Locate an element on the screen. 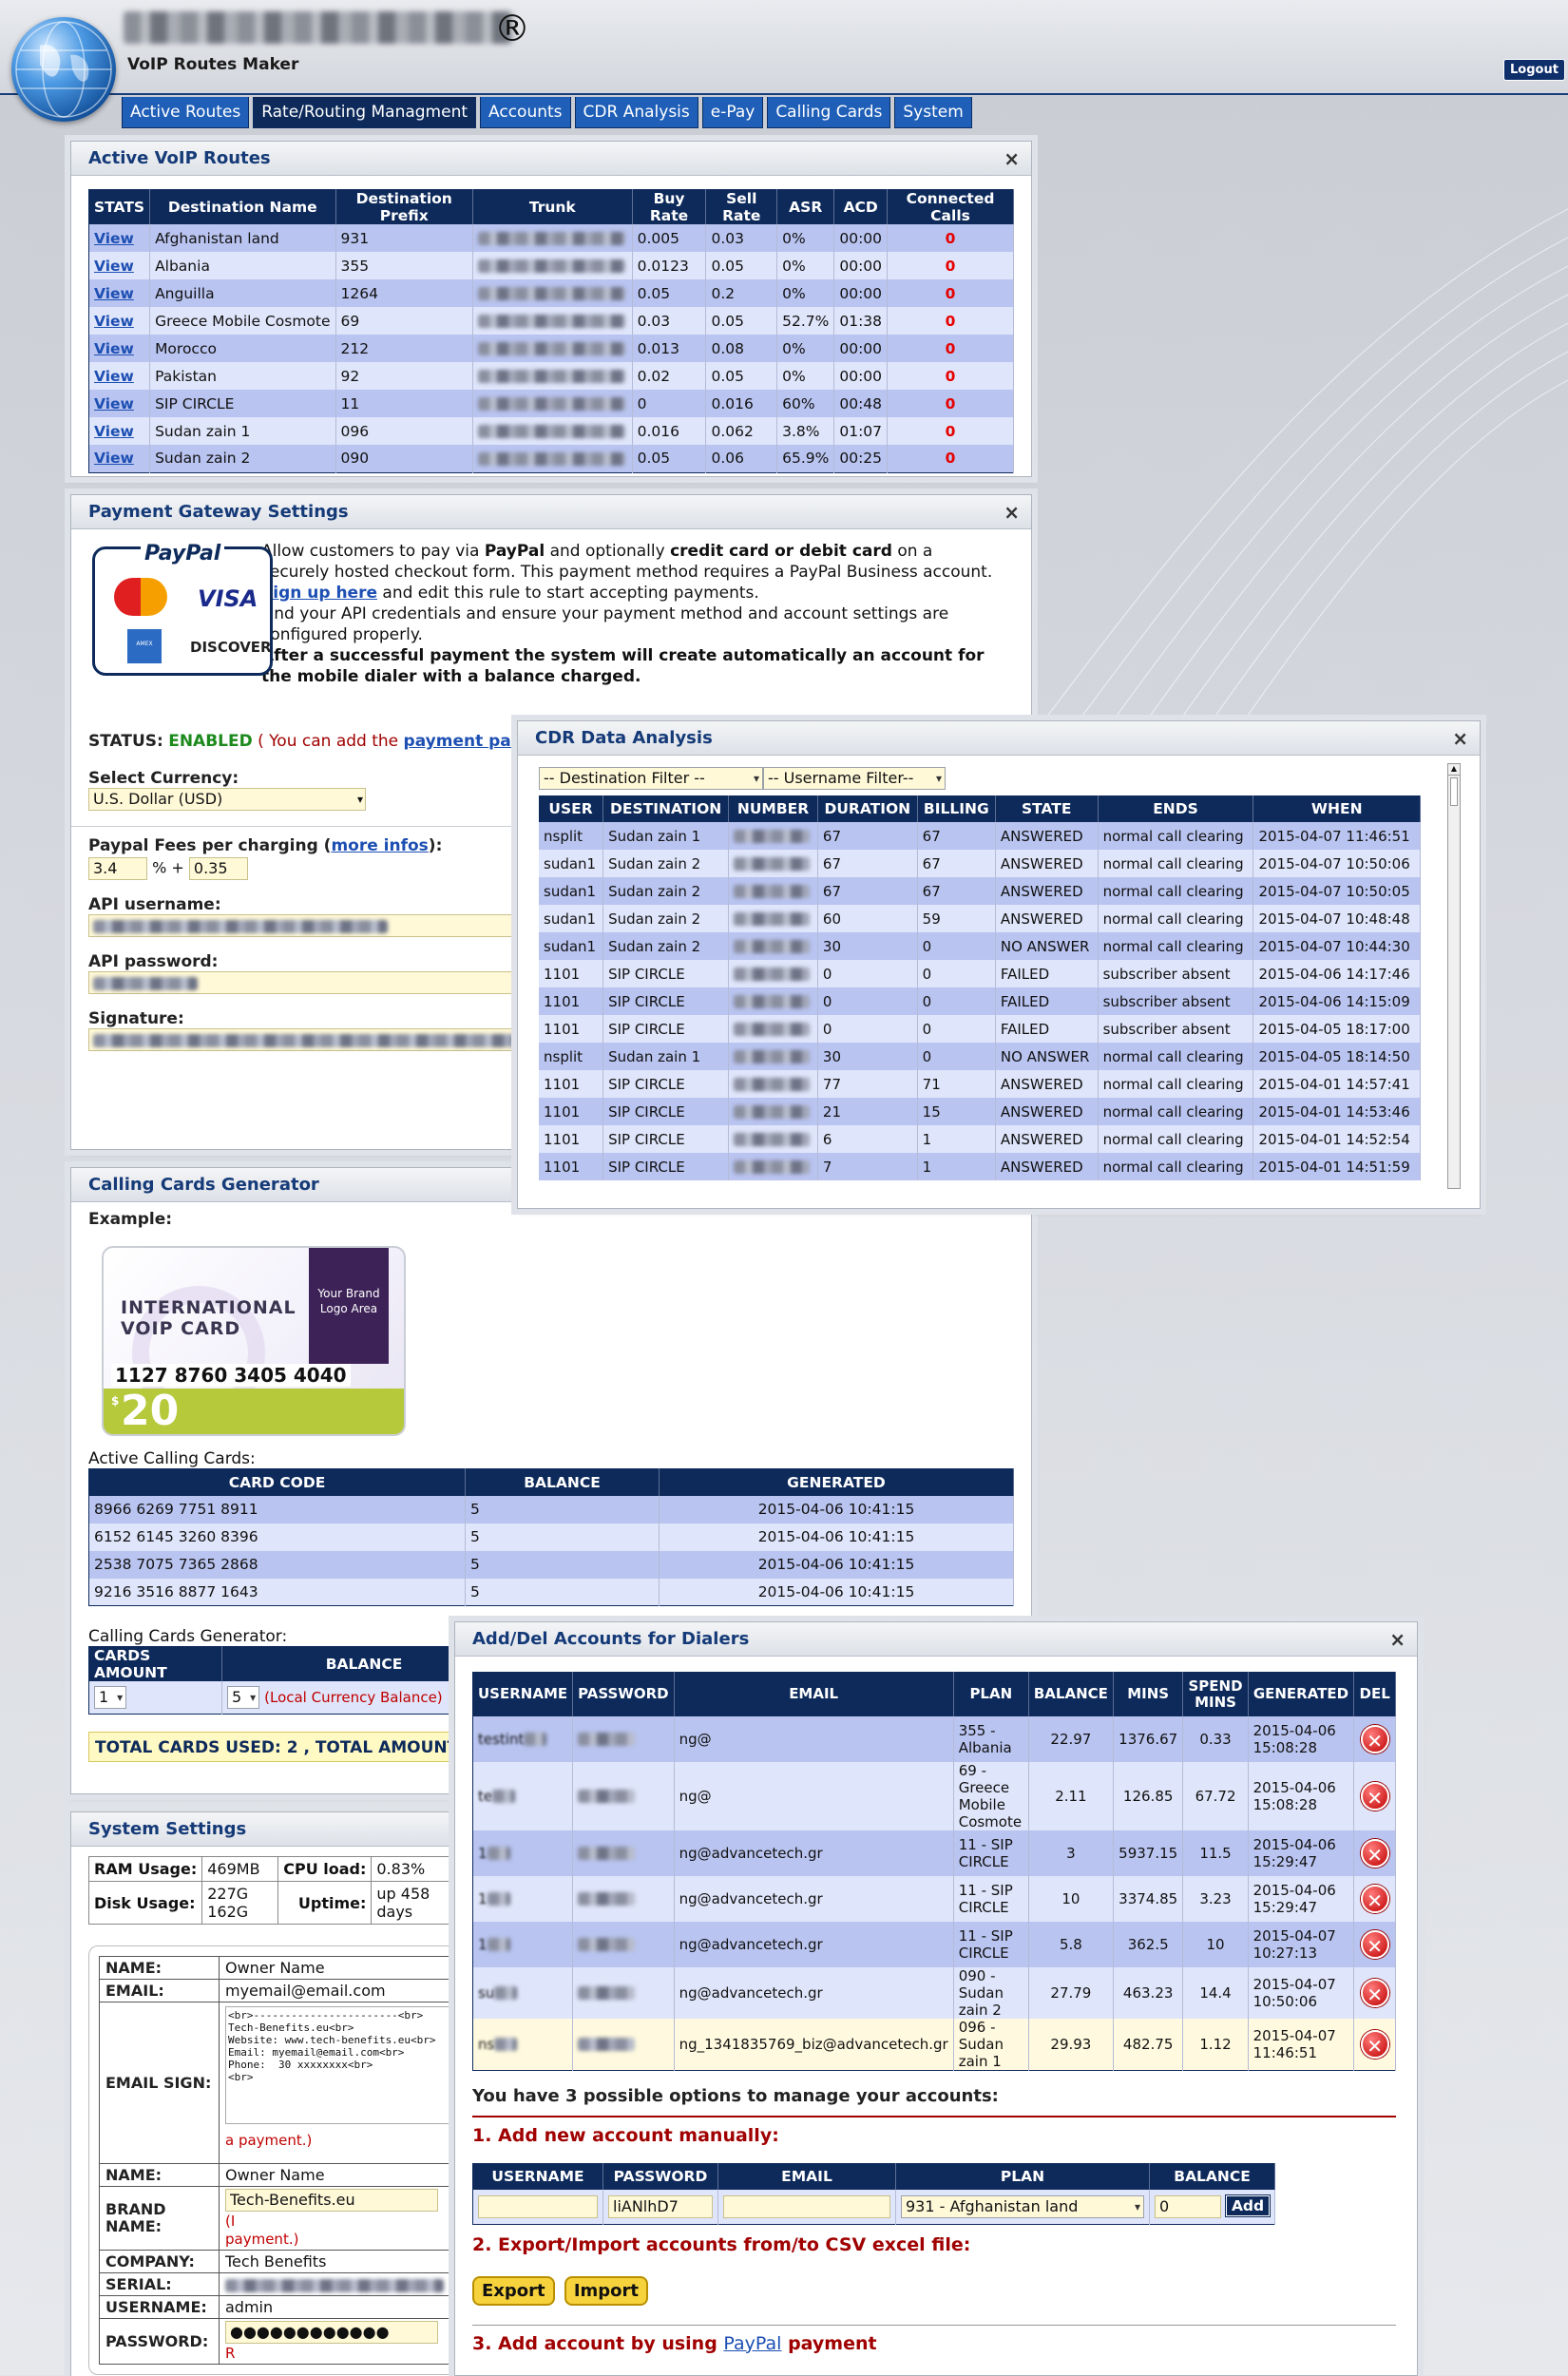 This screenshot has height=2376, width=1568. table-cell: subscriber absent is located at coordinates (1176, 1001).